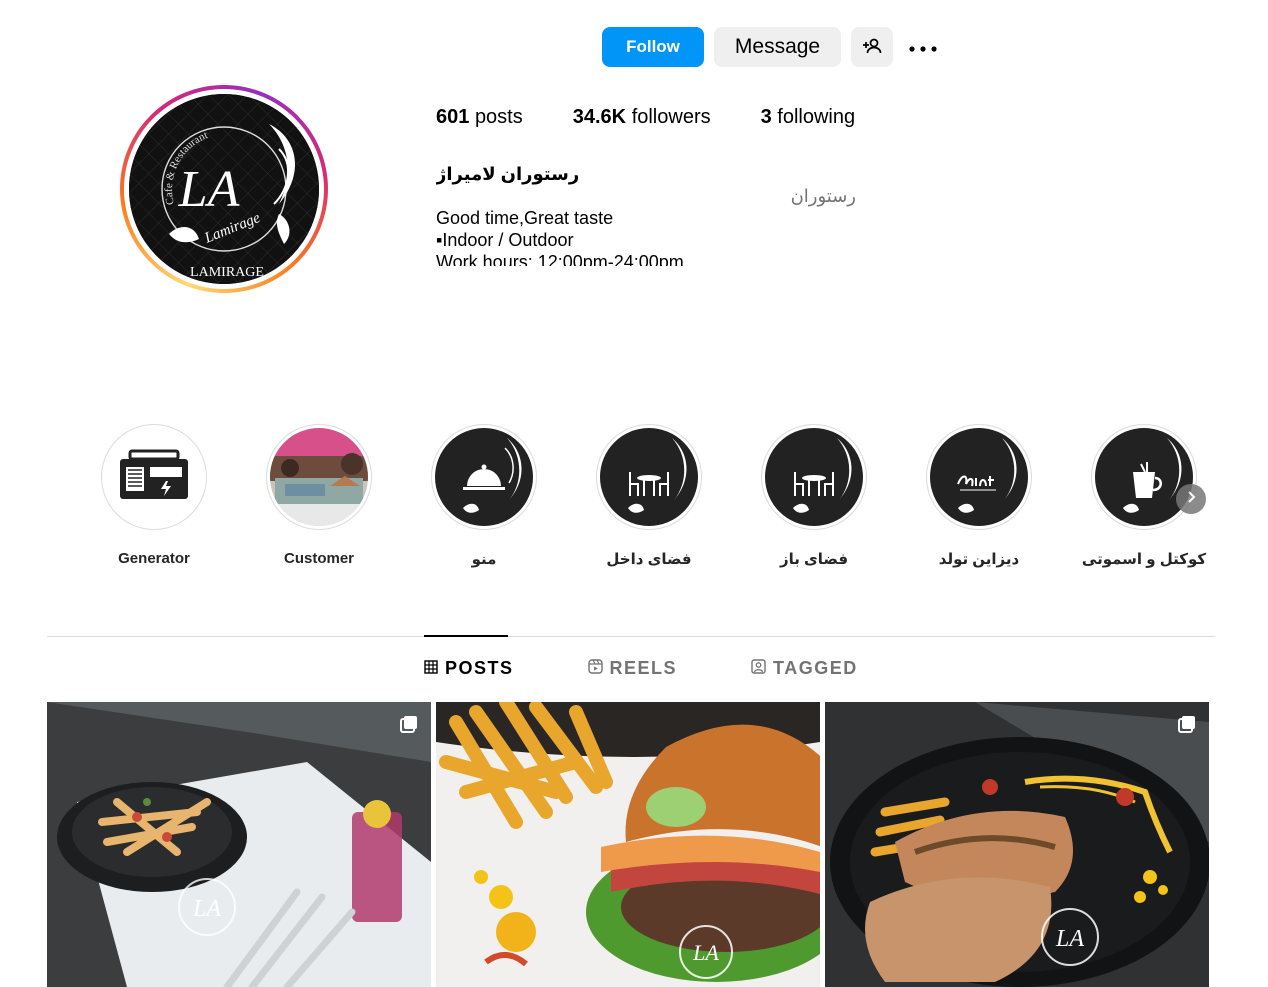 The image size is (1268, 987). I want to click on photo-thumbnail, so click(319, 477).